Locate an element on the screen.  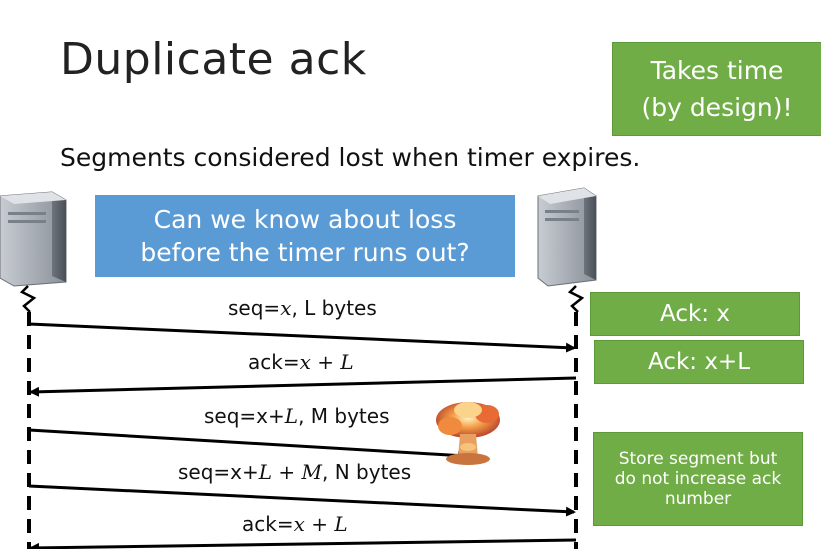
message-label-4: seq=x+L + M, N bytes is located at coordinates (294, 472).